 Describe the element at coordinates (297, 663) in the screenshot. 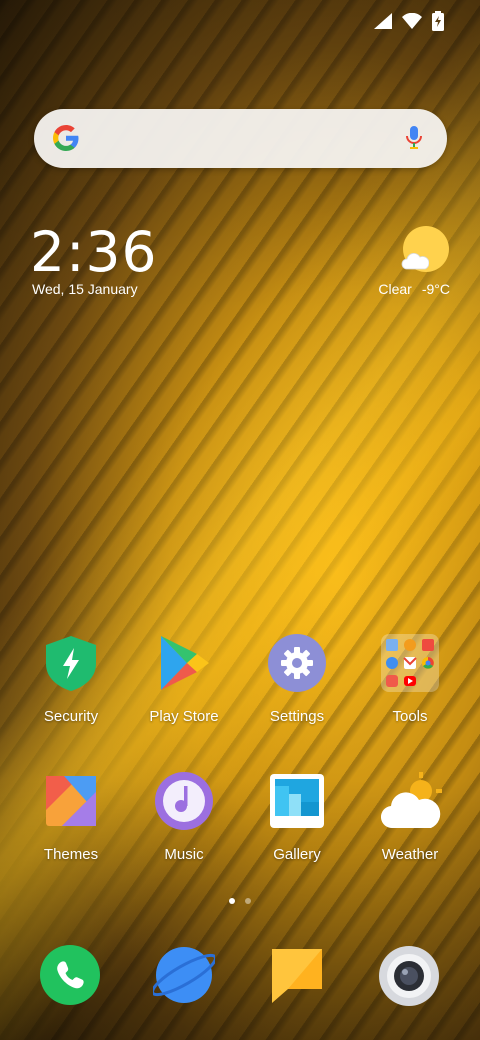

I see `gear-icon` at that location.